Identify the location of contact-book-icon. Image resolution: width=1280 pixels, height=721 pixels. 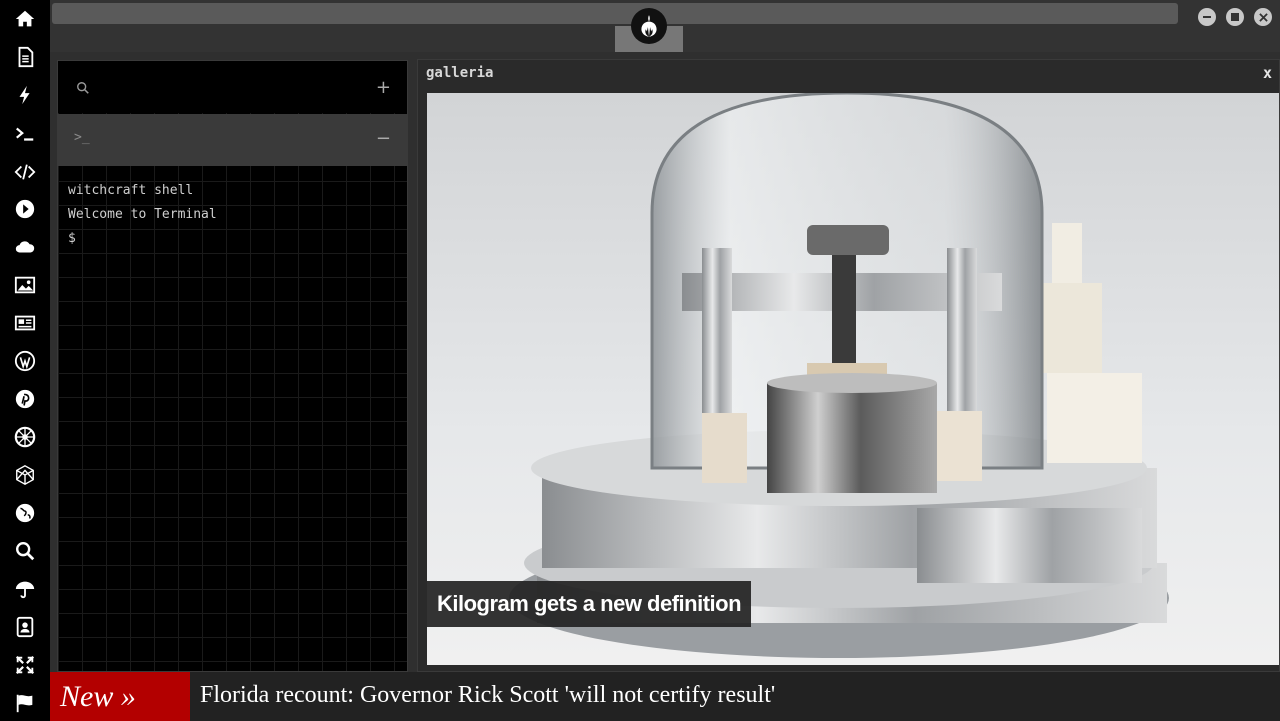
(25, 627).